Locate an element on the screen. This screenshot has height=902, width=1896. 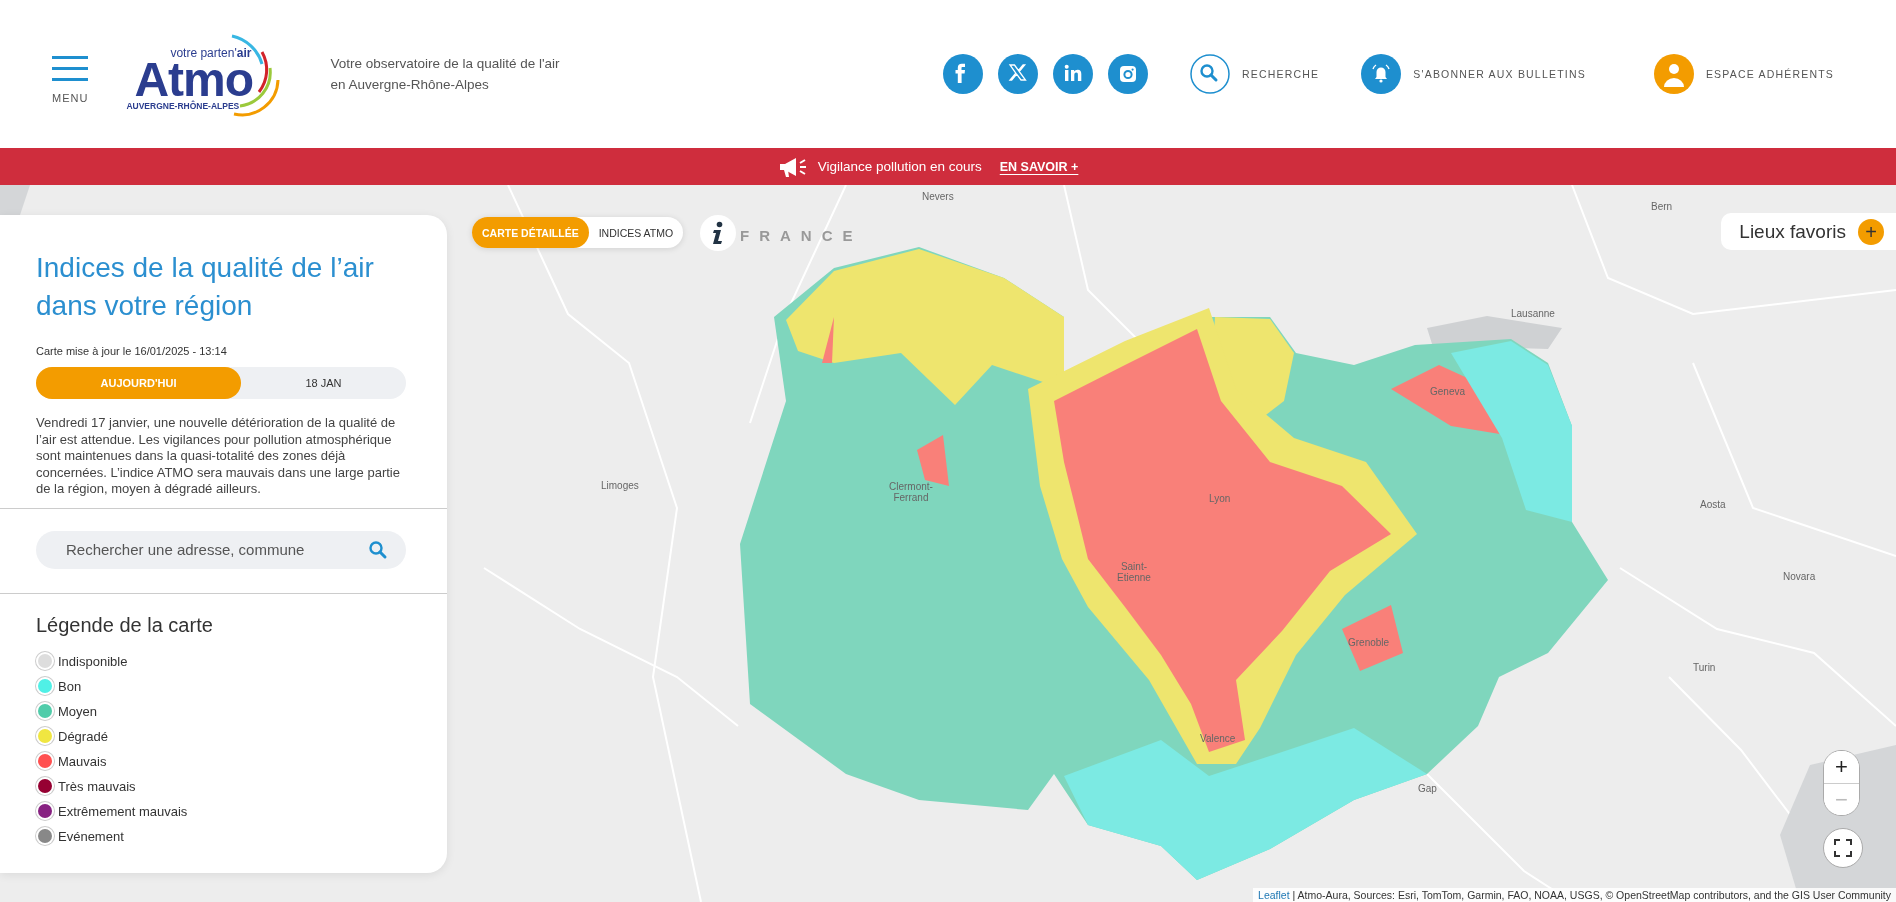
legend-title: Légende de la carte is located at coordinates (125, 625).